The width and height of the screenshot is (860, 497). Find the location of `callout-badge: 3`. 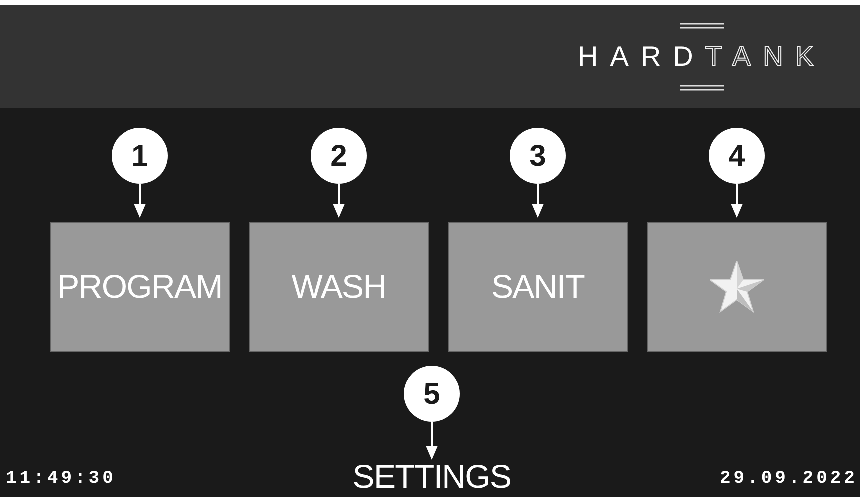

callout-badge: 3 is located at coordinates (538, 156).